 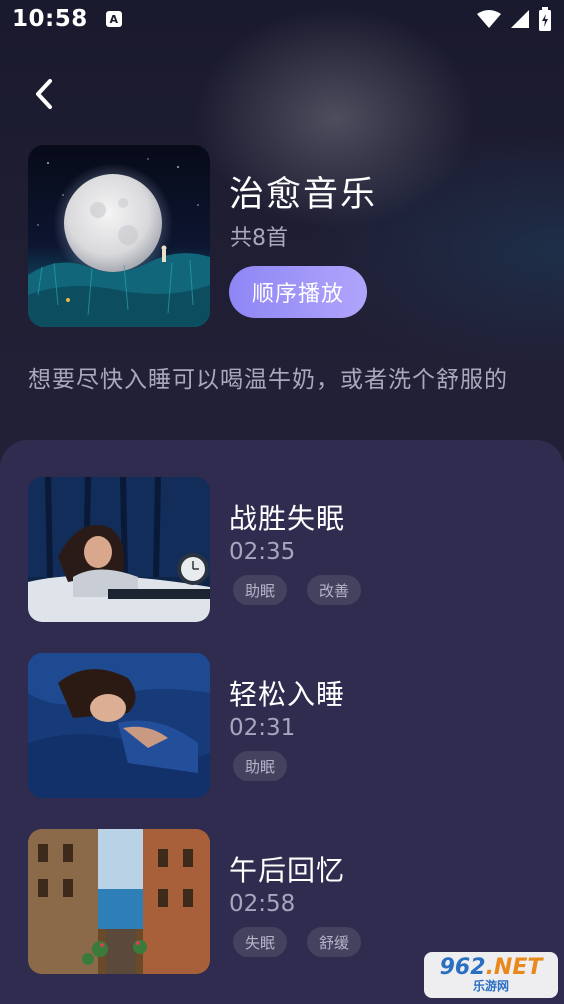 I want to click on playlist-title: 治愈音乐, so click(x=303, y=195).